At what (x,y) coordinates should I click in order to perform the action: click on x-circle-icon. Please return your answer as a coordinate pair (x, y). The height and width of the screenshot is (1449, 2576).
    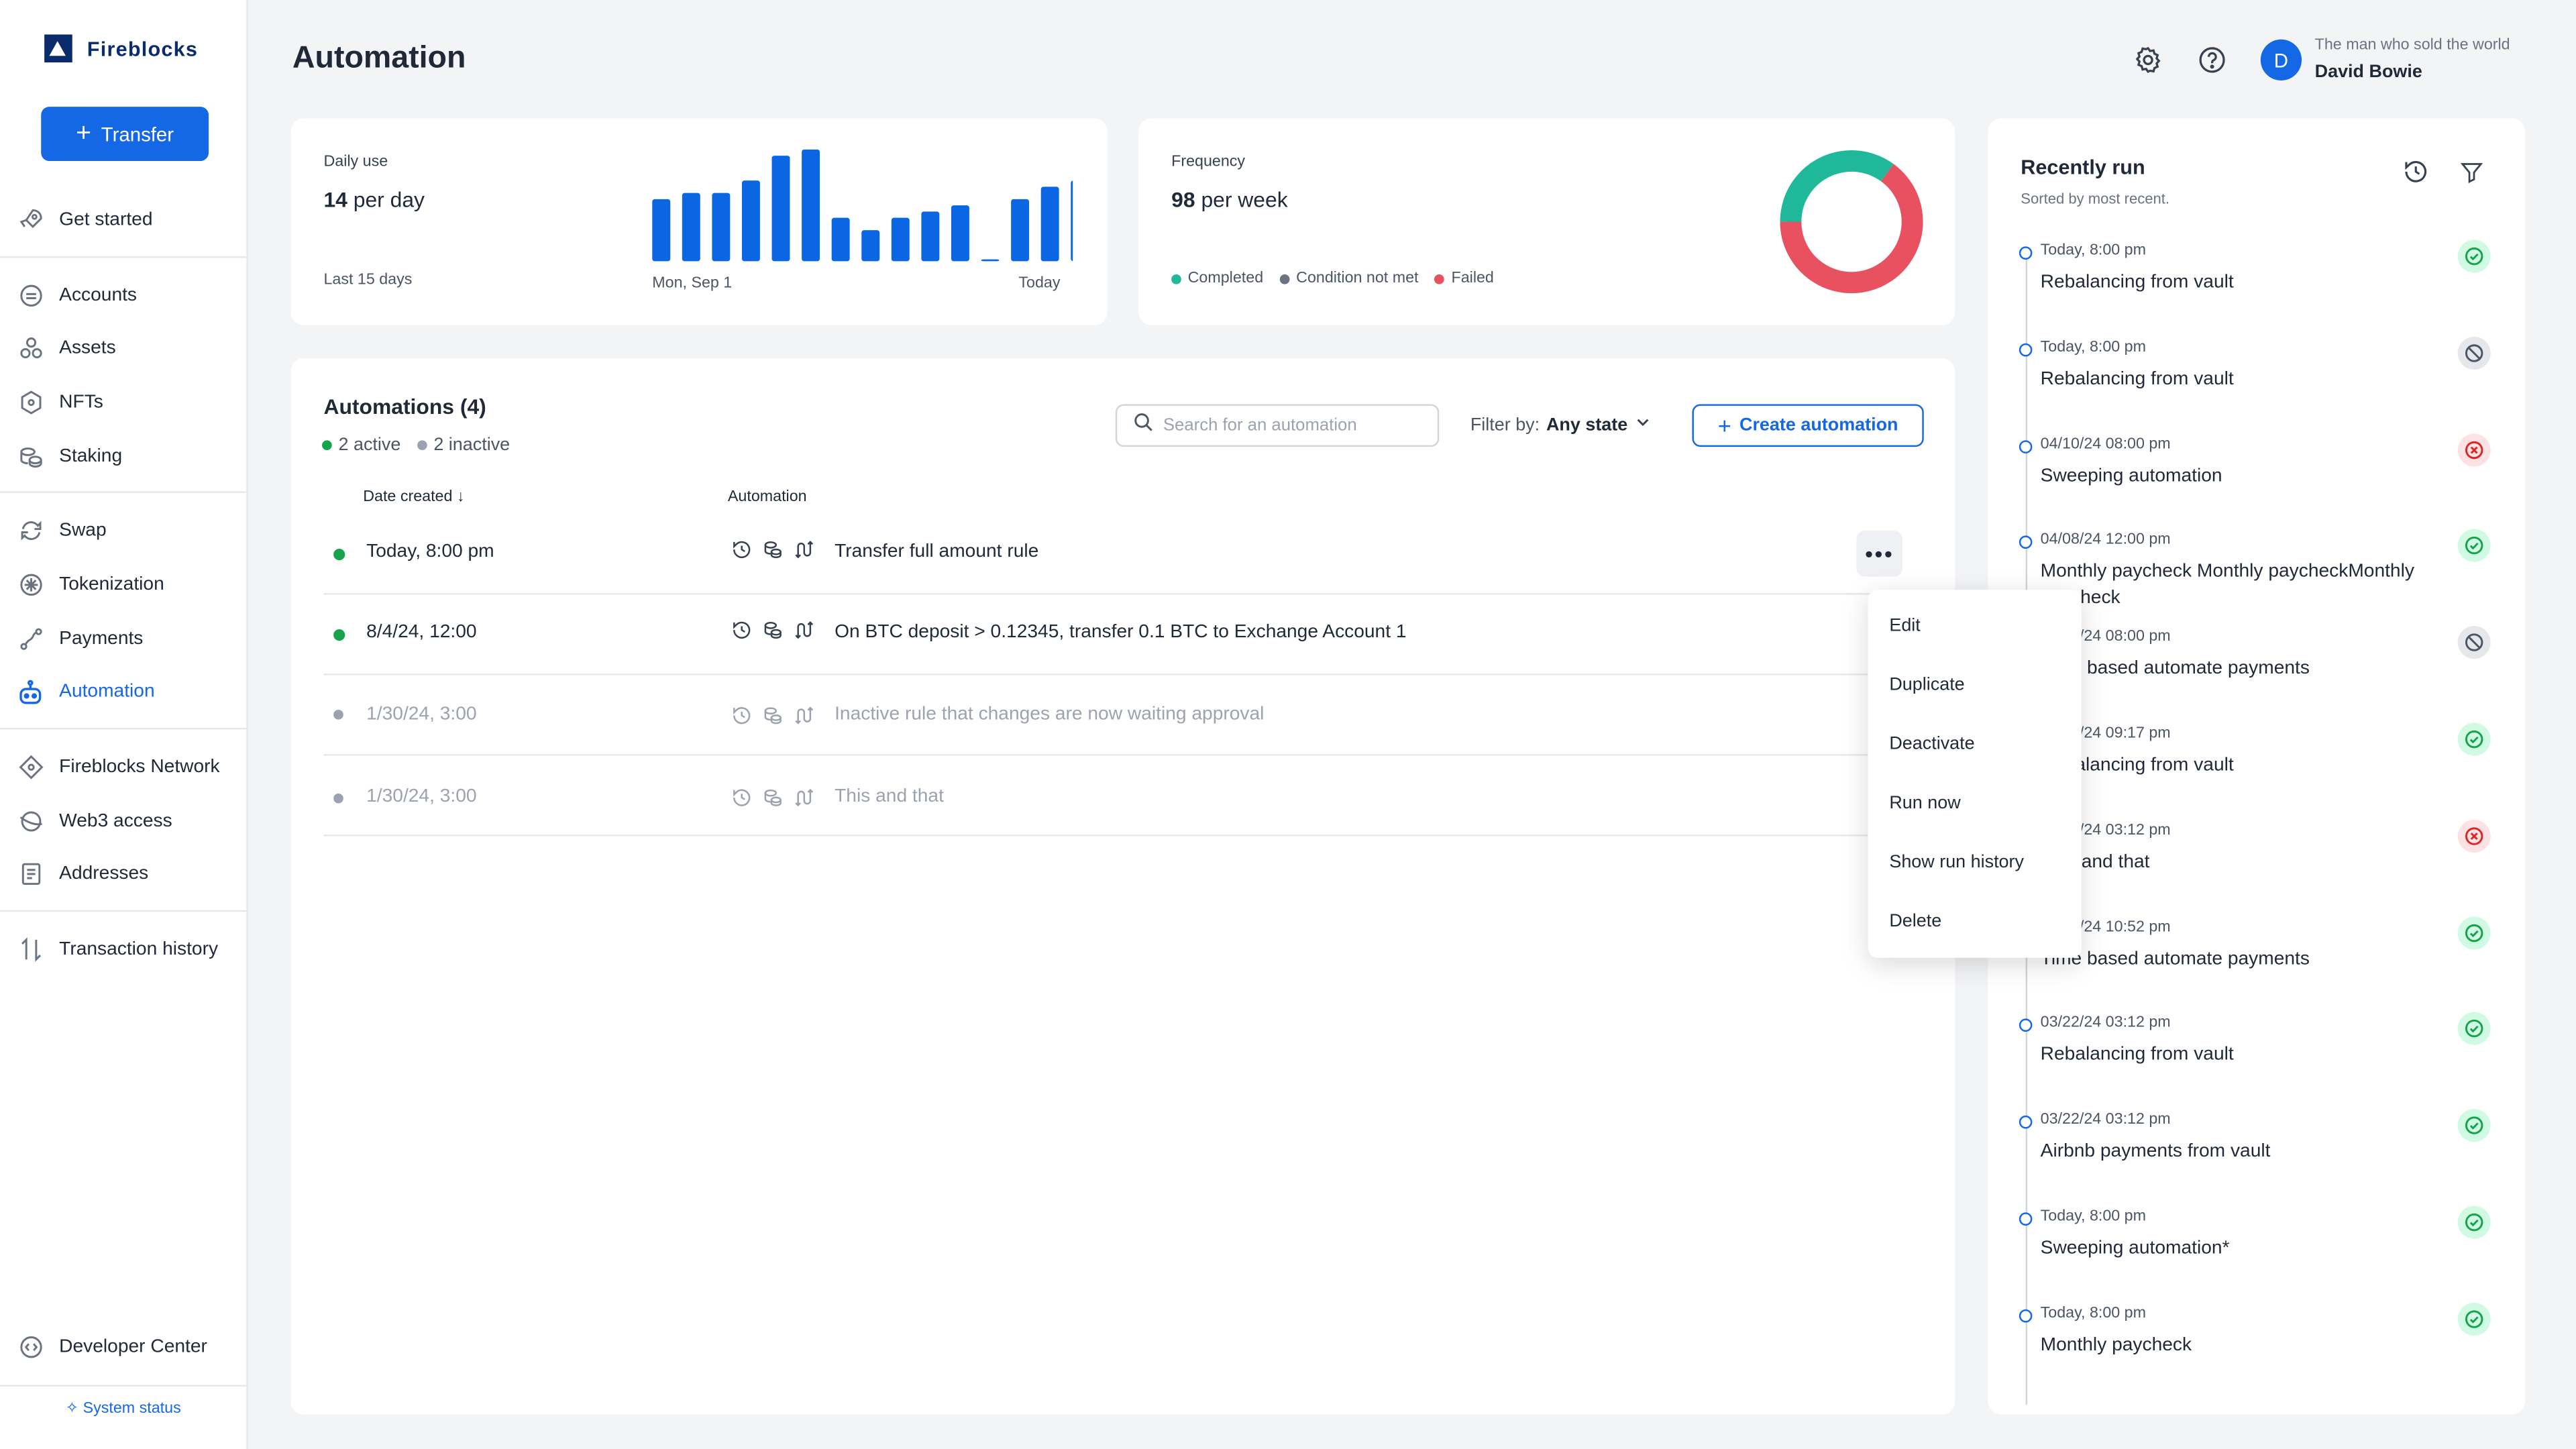
    Looking at the image, I should click on (2474, 449).